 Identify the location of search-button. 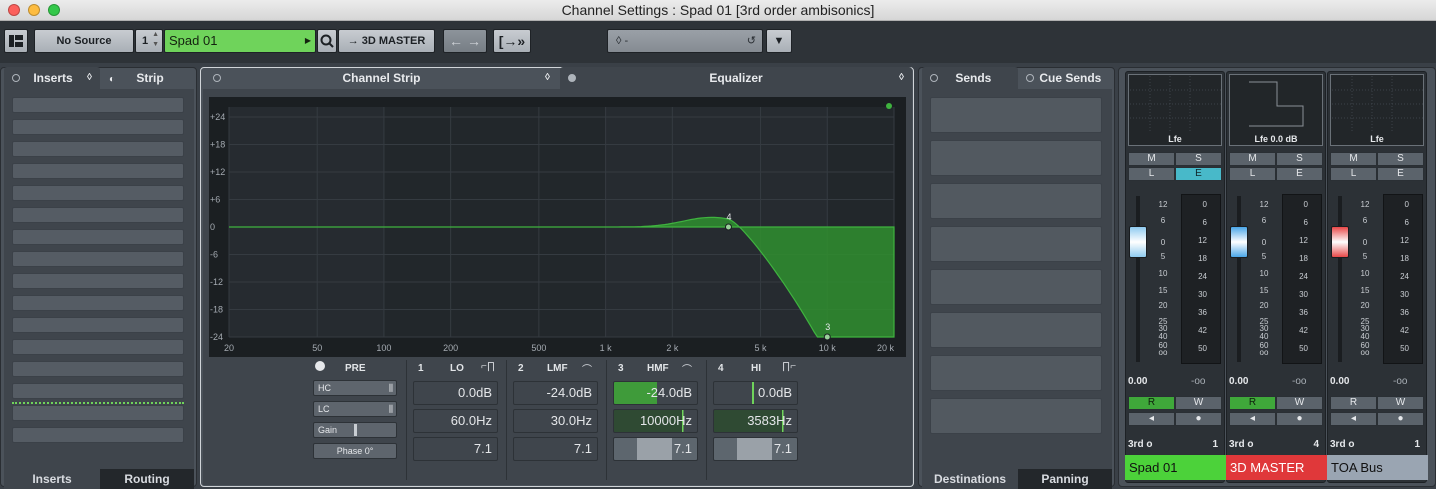
(327, 41).